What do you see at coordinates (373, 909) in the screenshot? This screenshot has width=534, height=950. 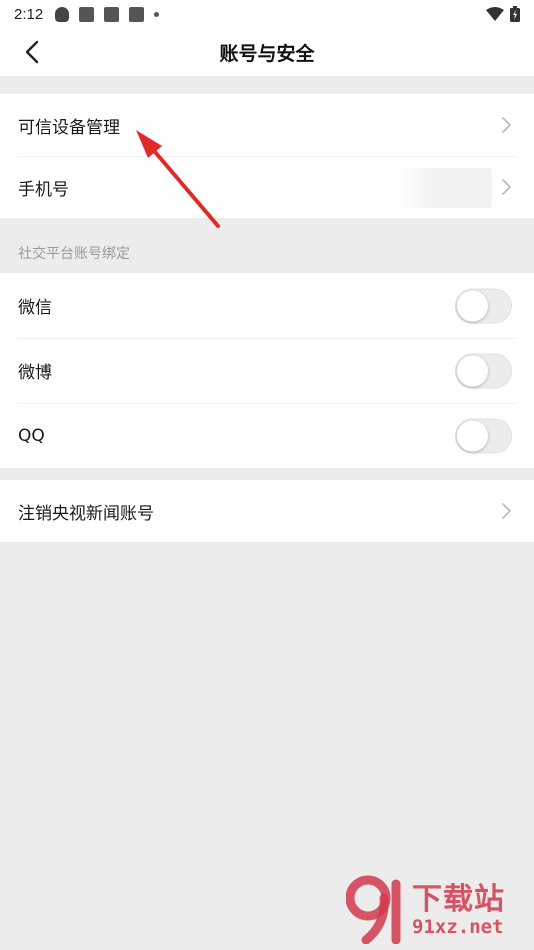 I see `watermark-logo-icon` at bounding box center [373, 909].